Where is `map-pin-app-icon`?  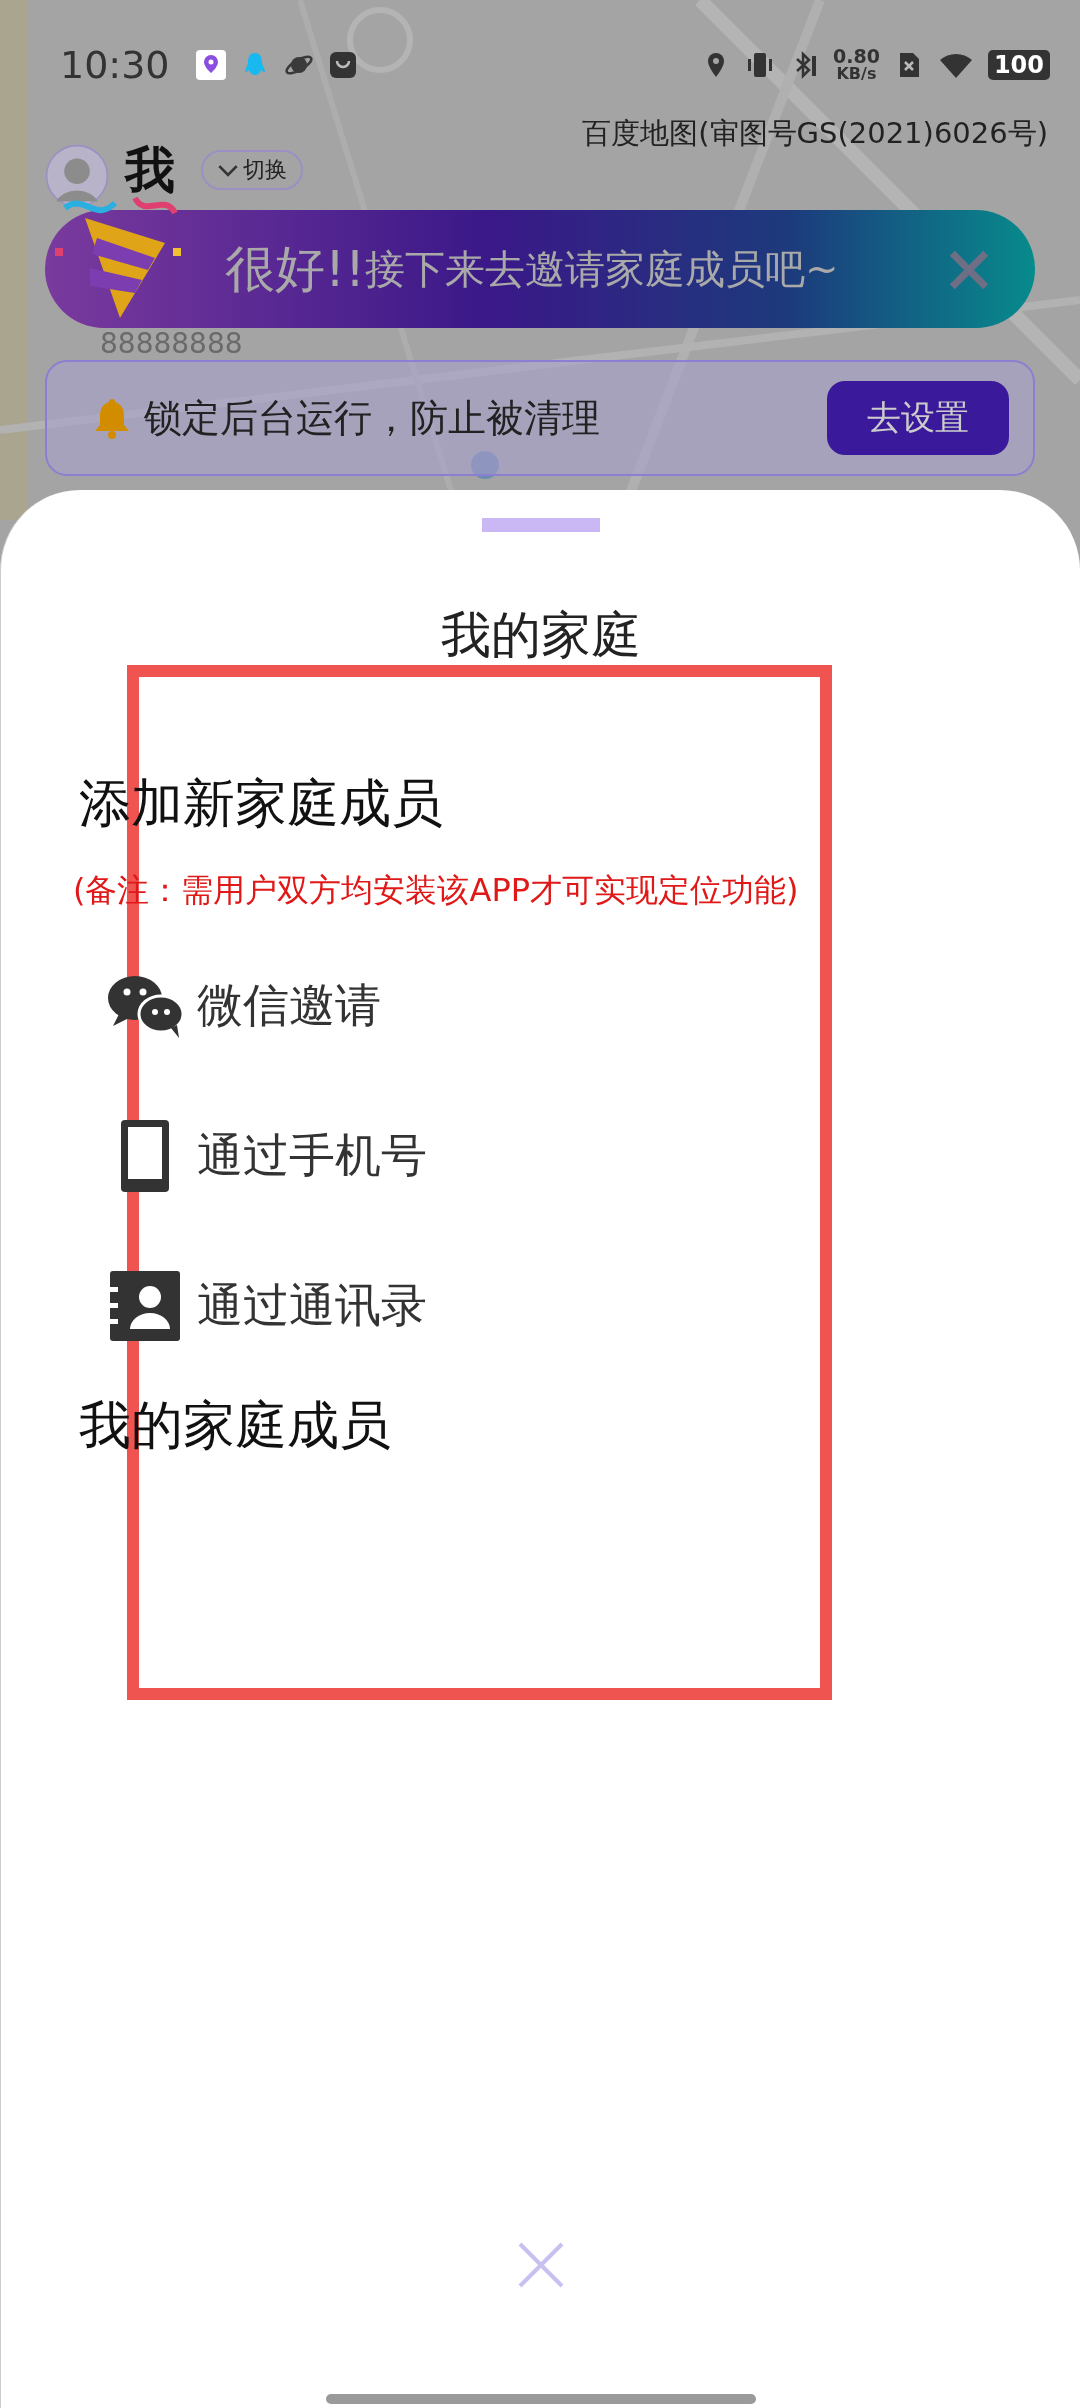 map-pin-app-icon is located at coordinates (210, 65).